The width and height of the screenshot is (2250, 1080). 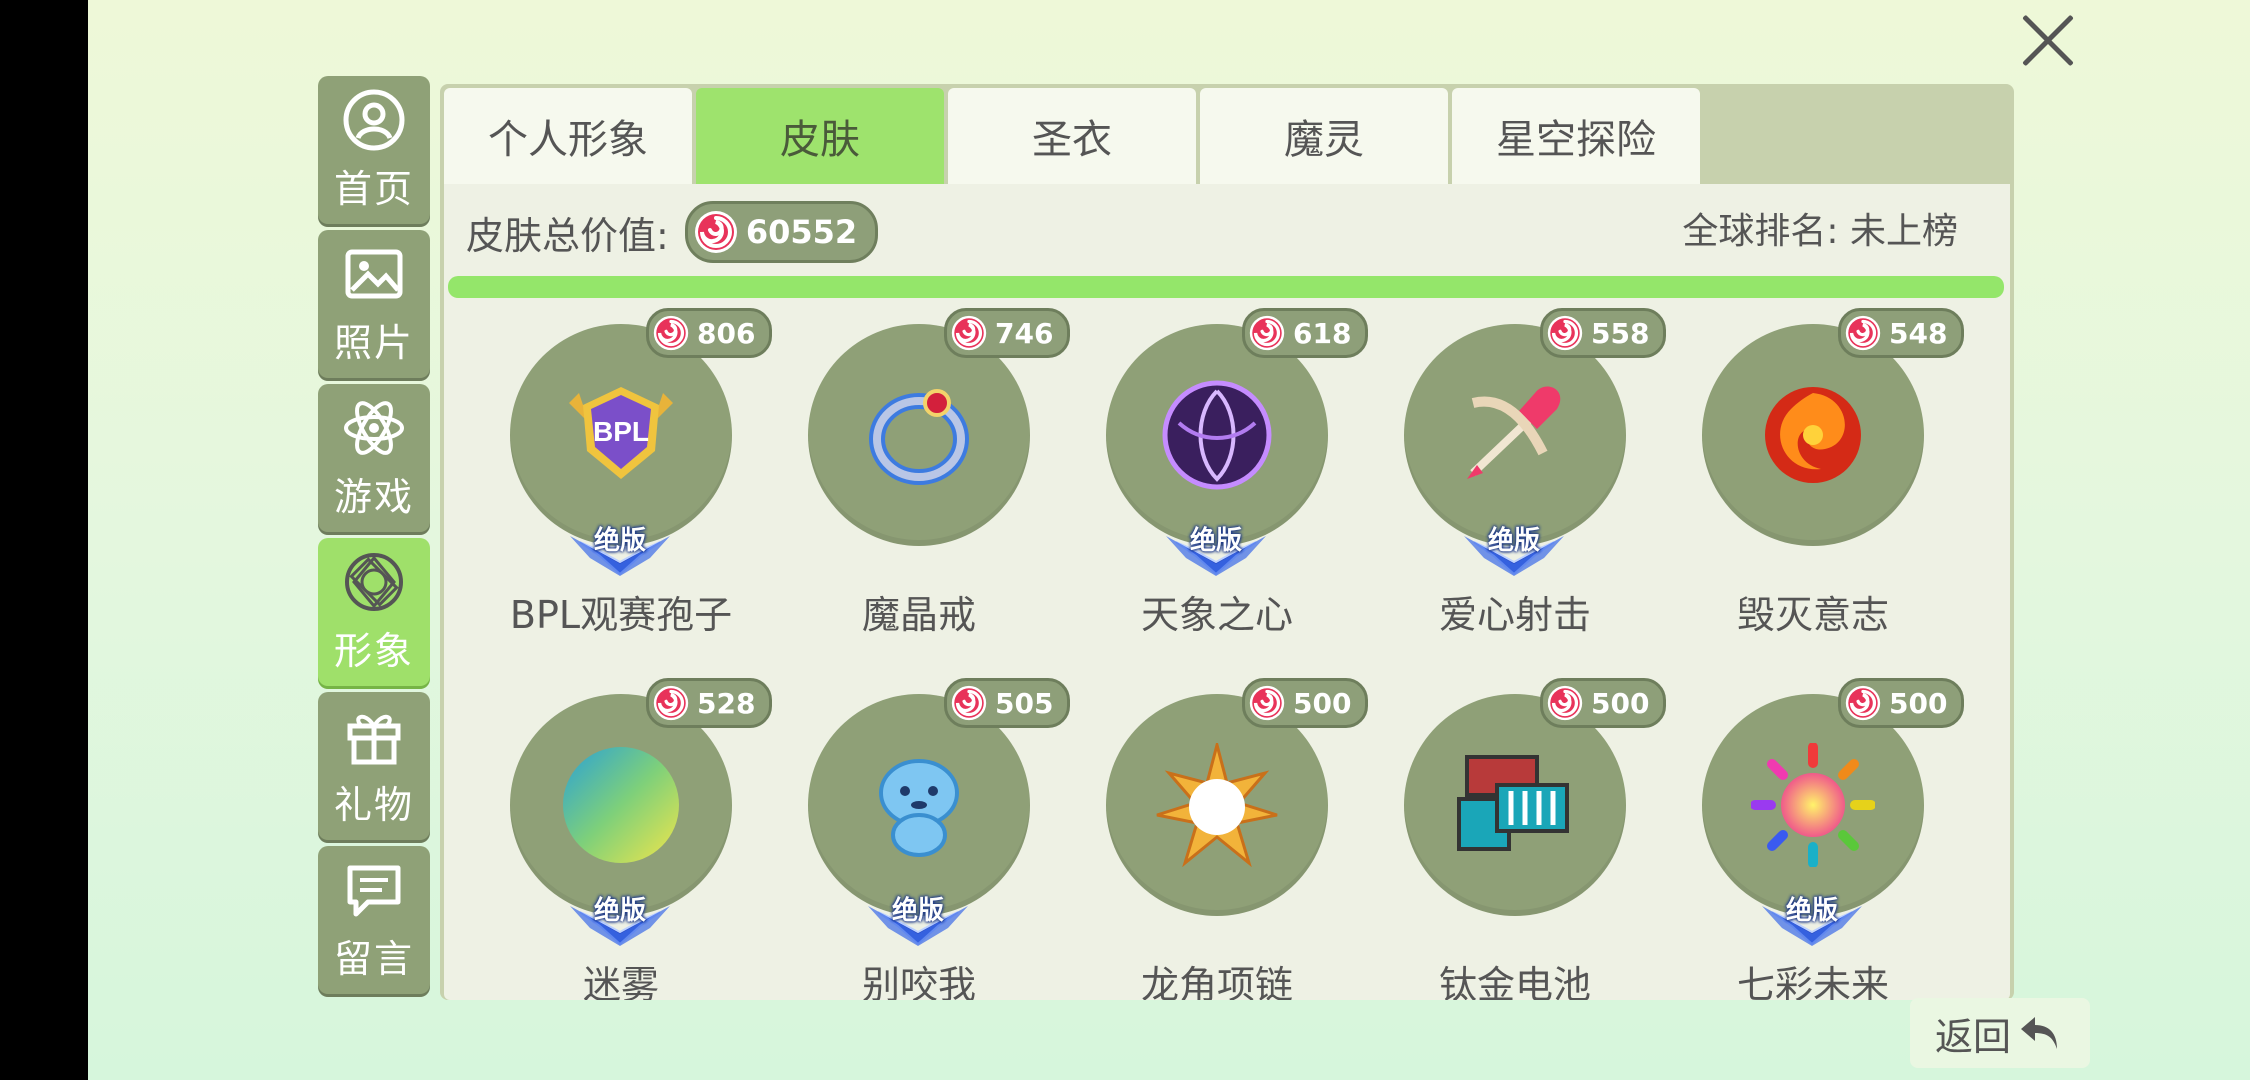 I want to click on message-icon, so click(x=374, y=890).